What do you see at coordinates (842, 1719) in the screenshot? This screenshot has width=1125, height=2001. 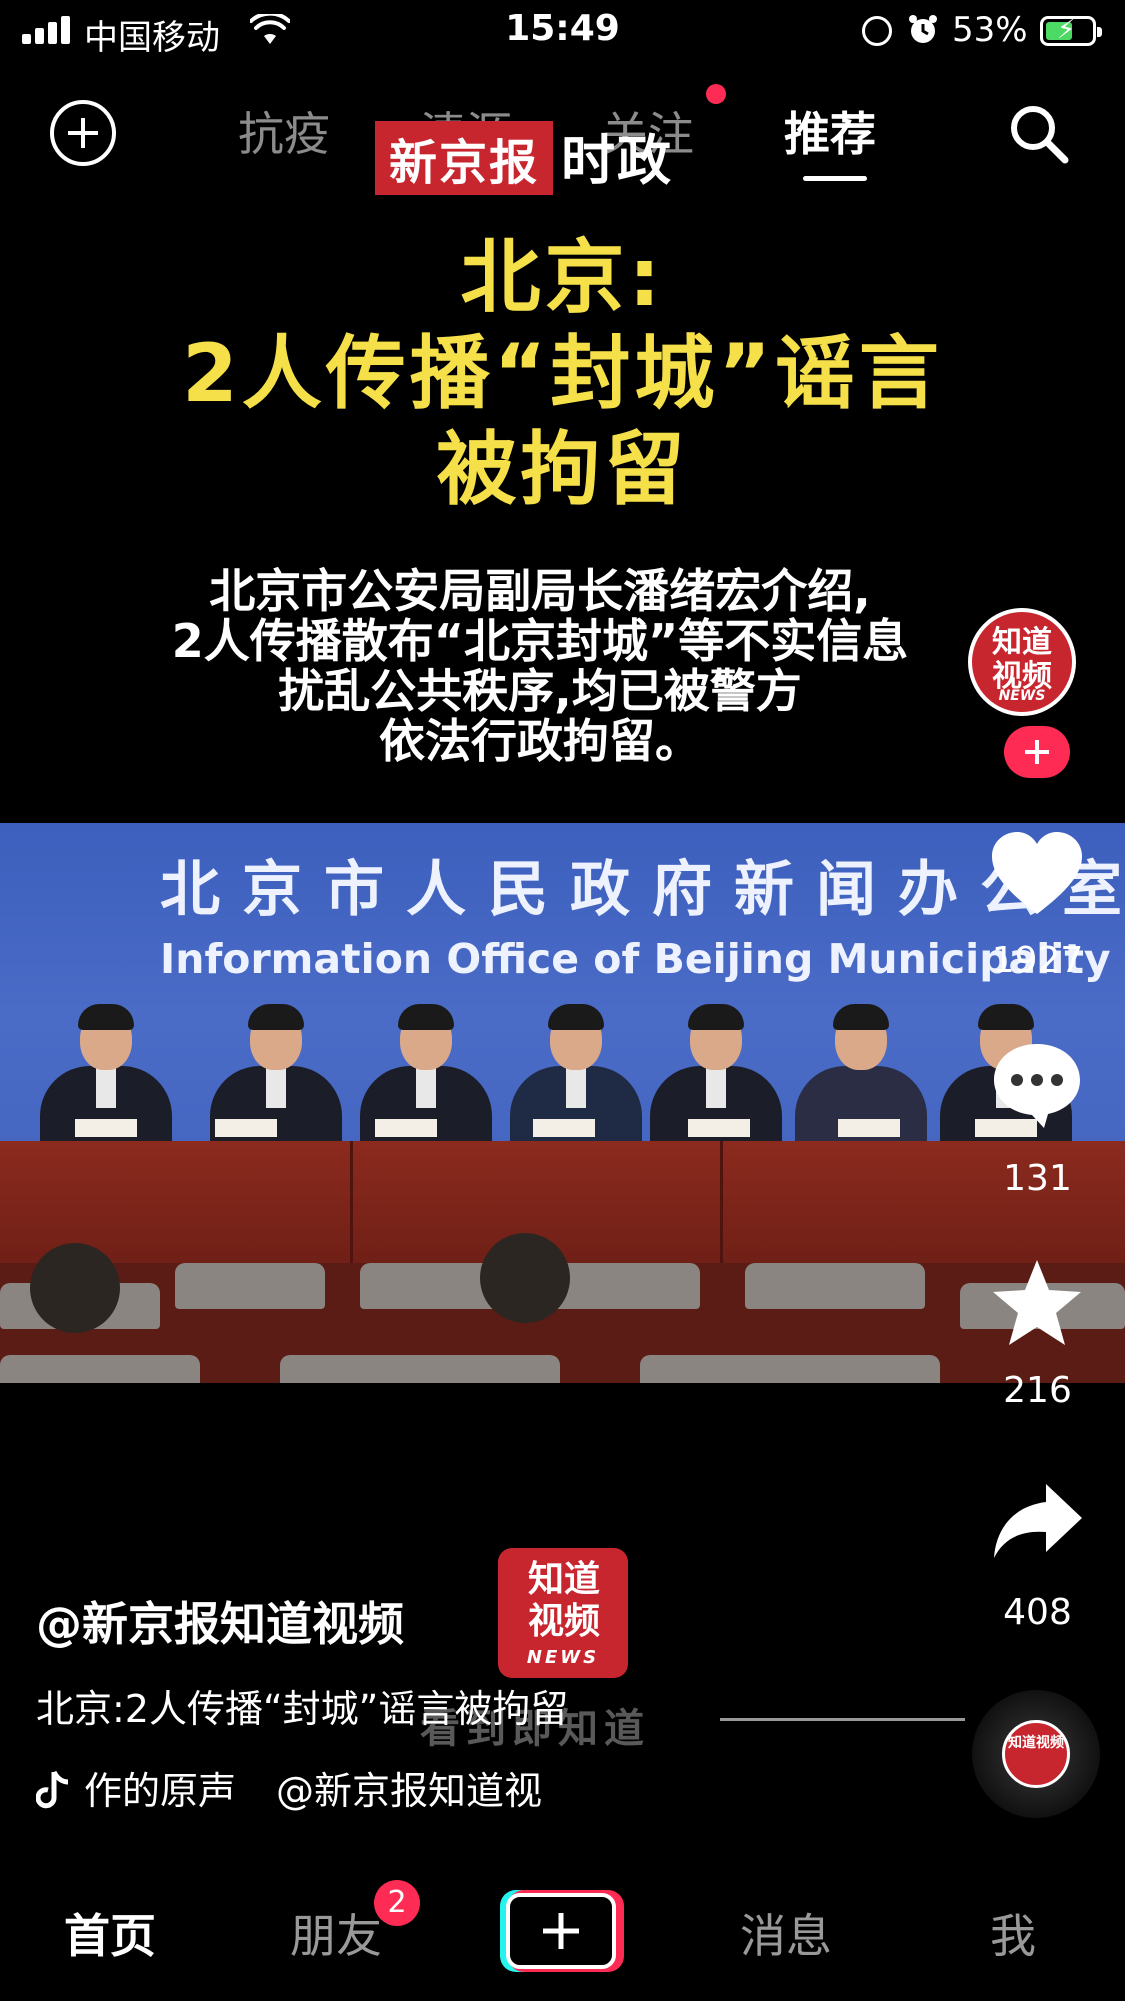 I see `caption-divider` at bounding box center [842, 1719].